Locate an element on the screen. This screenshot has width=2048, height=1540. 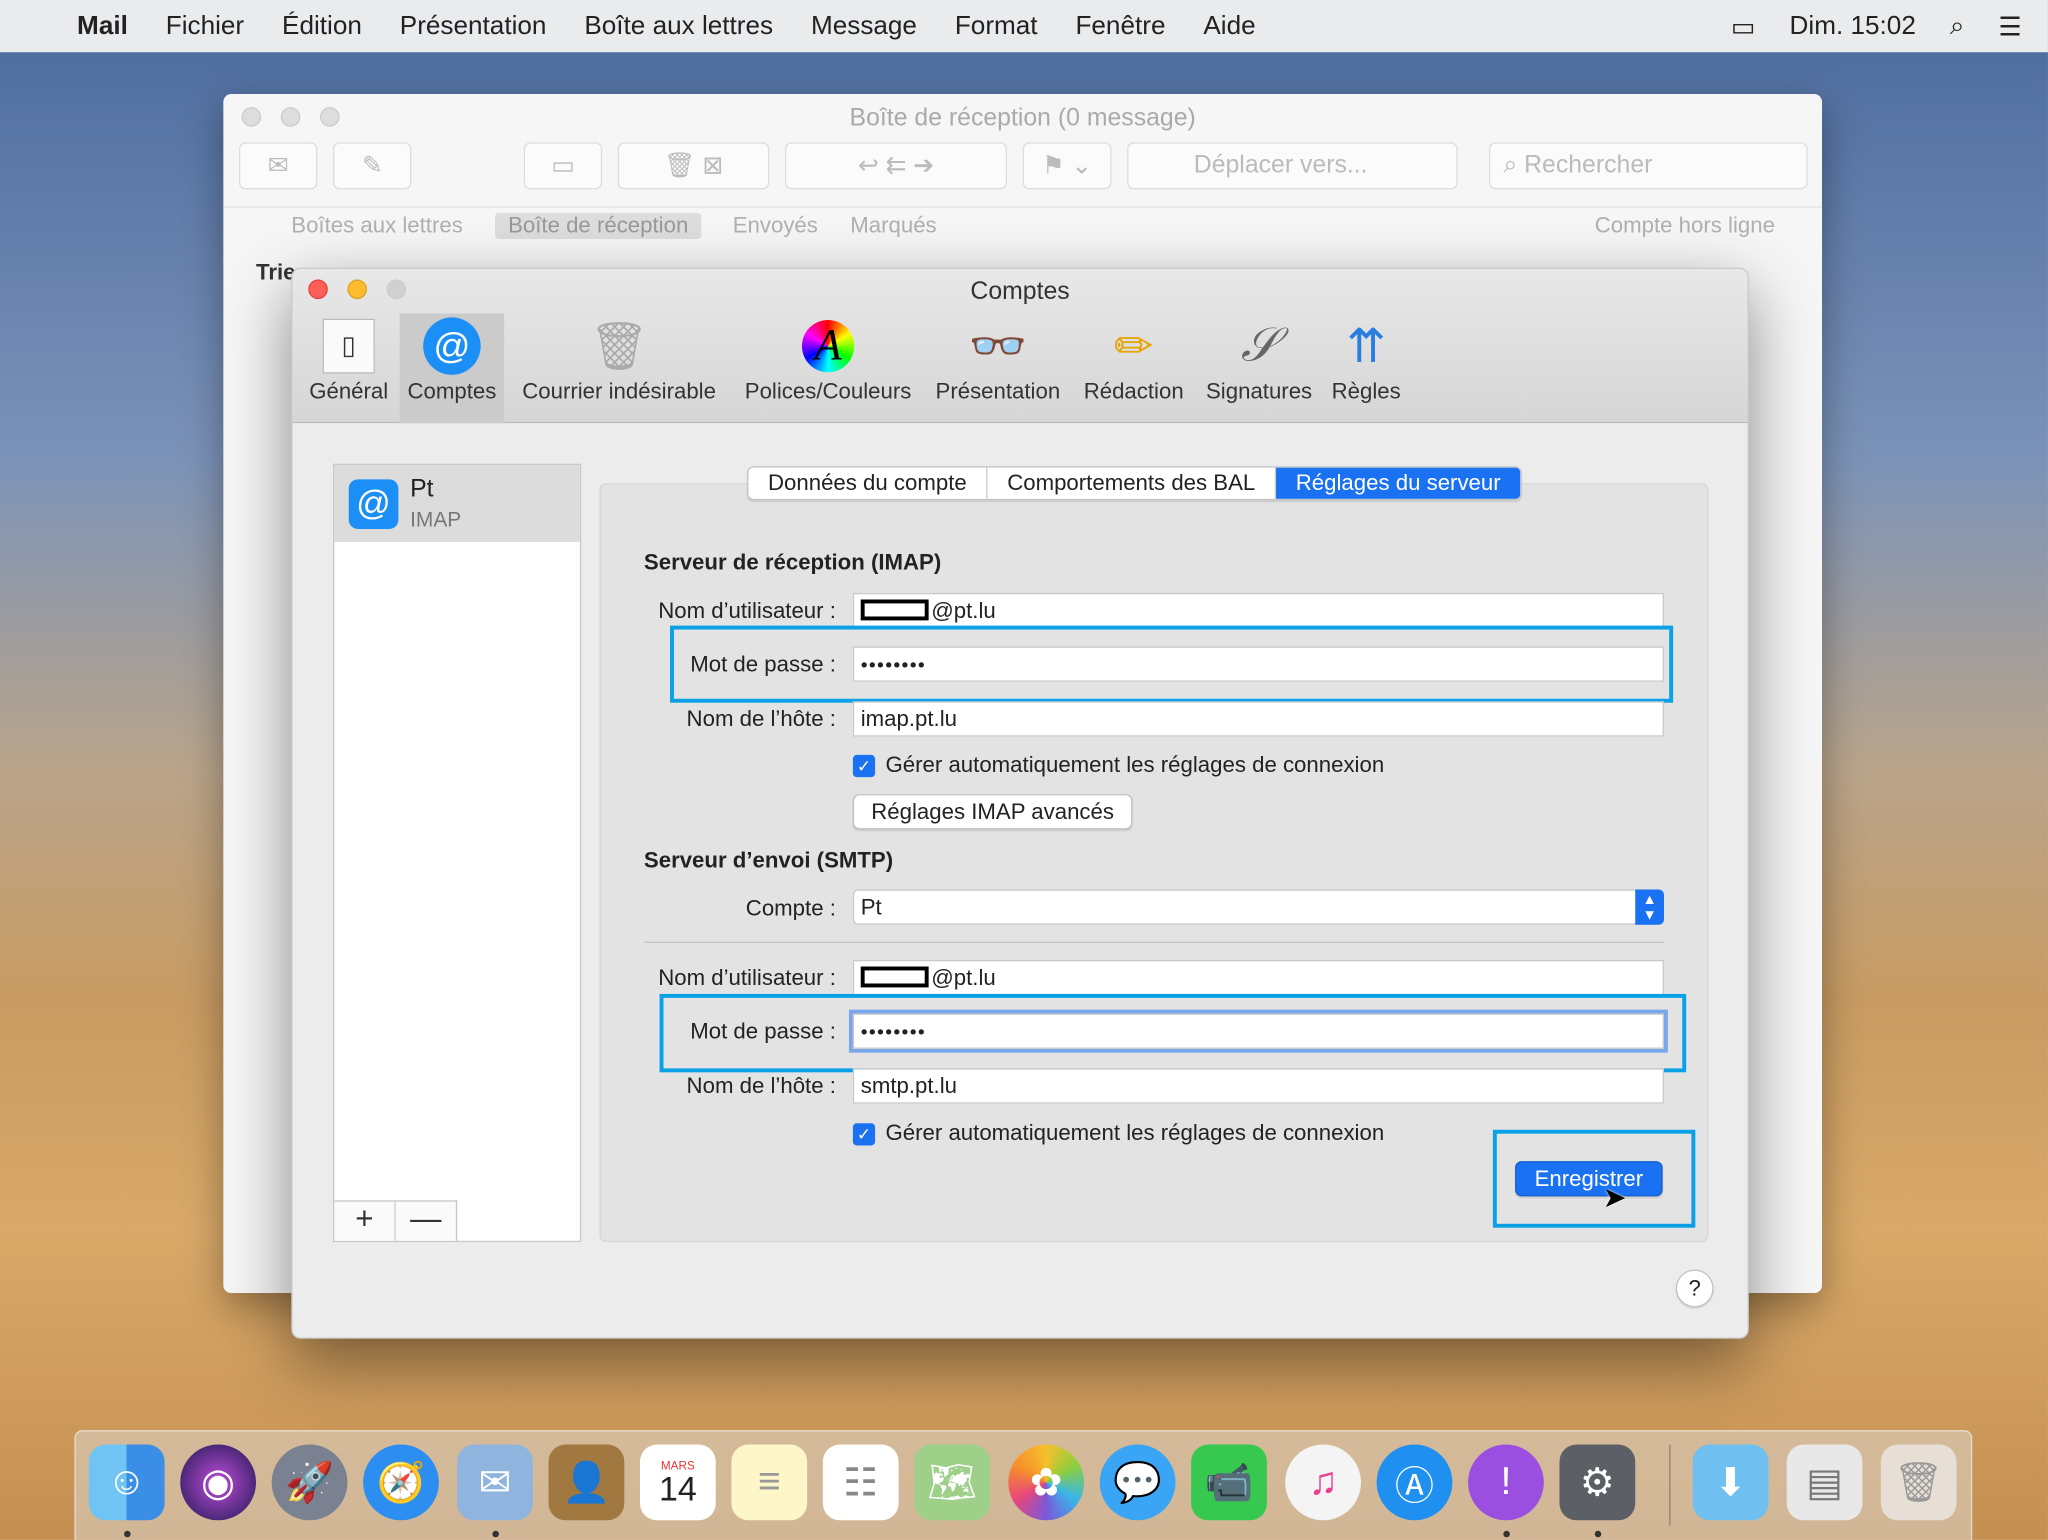
search-placeholder: Rechercher is located at coordinates (1588, 165).